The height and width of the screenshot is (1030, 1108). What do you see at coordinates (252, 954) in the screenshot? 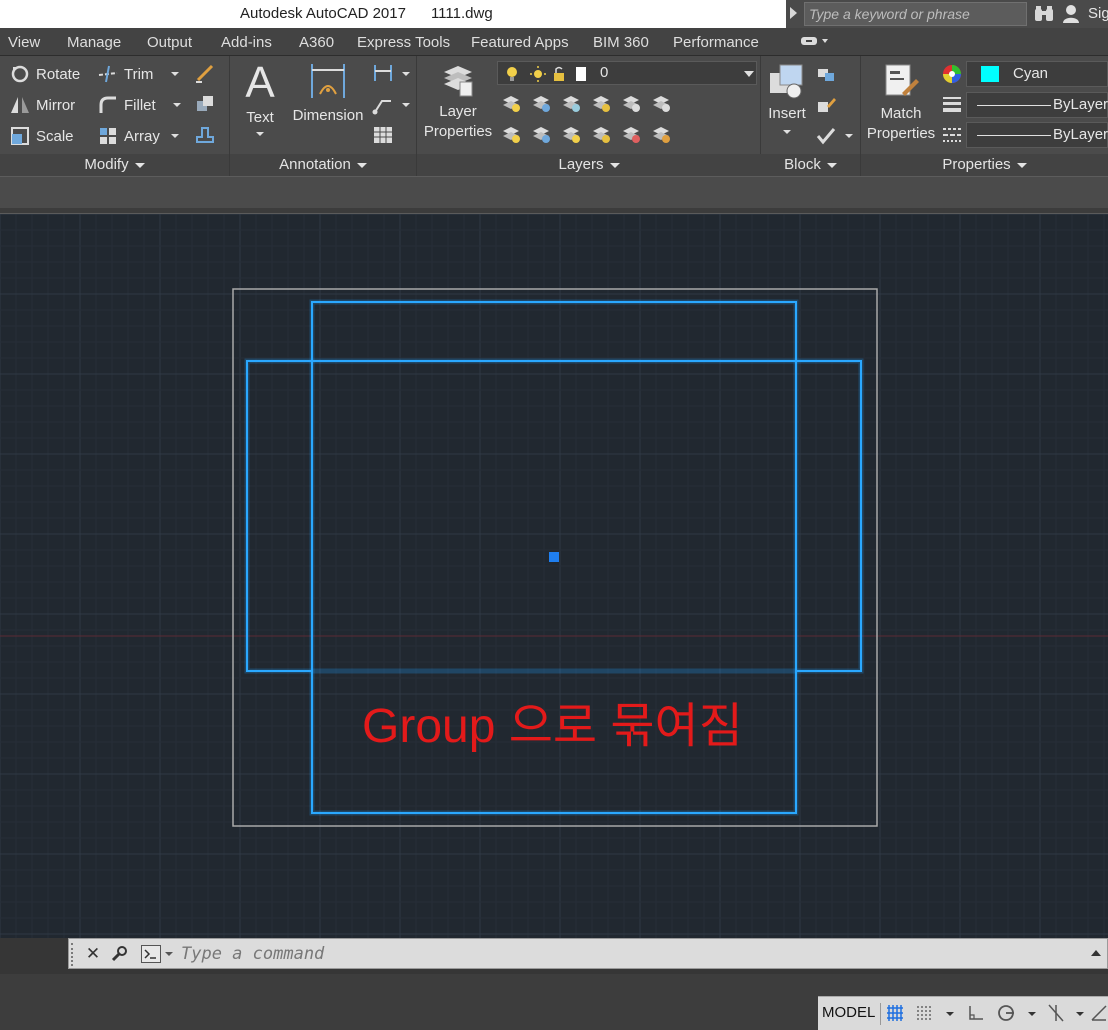
I see `command-input: Type a command` at bounding box center [252, 954].